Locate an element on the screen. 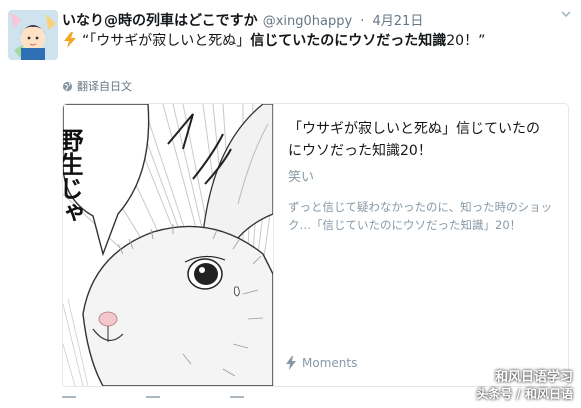  retweet-icon is located at coordinates (153, 402).